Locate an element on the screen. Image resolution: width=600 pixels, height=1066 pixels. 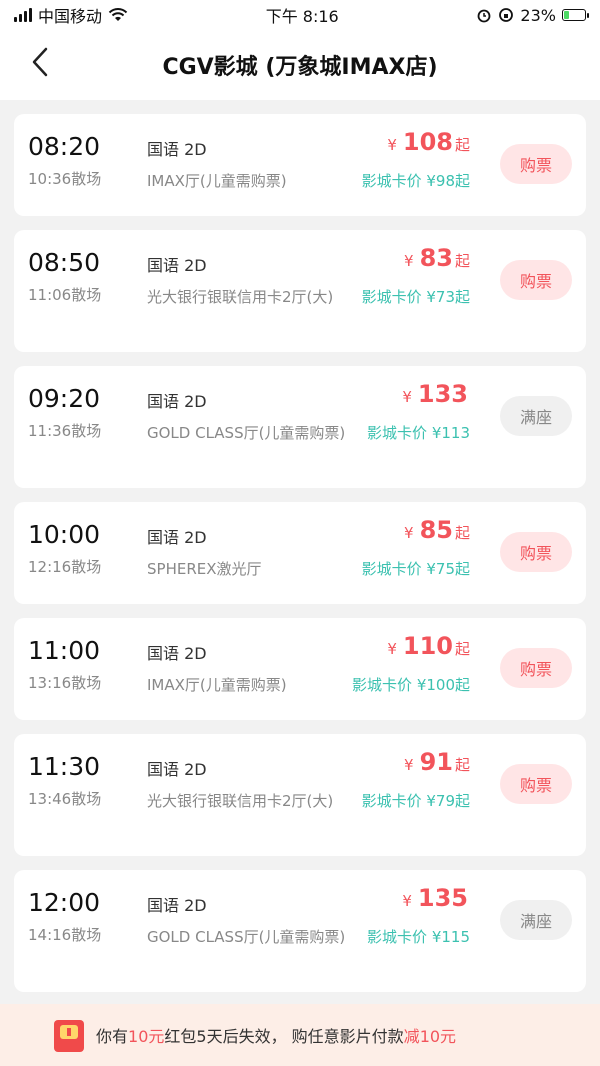
price: ¥135 is located at coordinates (436, 898).